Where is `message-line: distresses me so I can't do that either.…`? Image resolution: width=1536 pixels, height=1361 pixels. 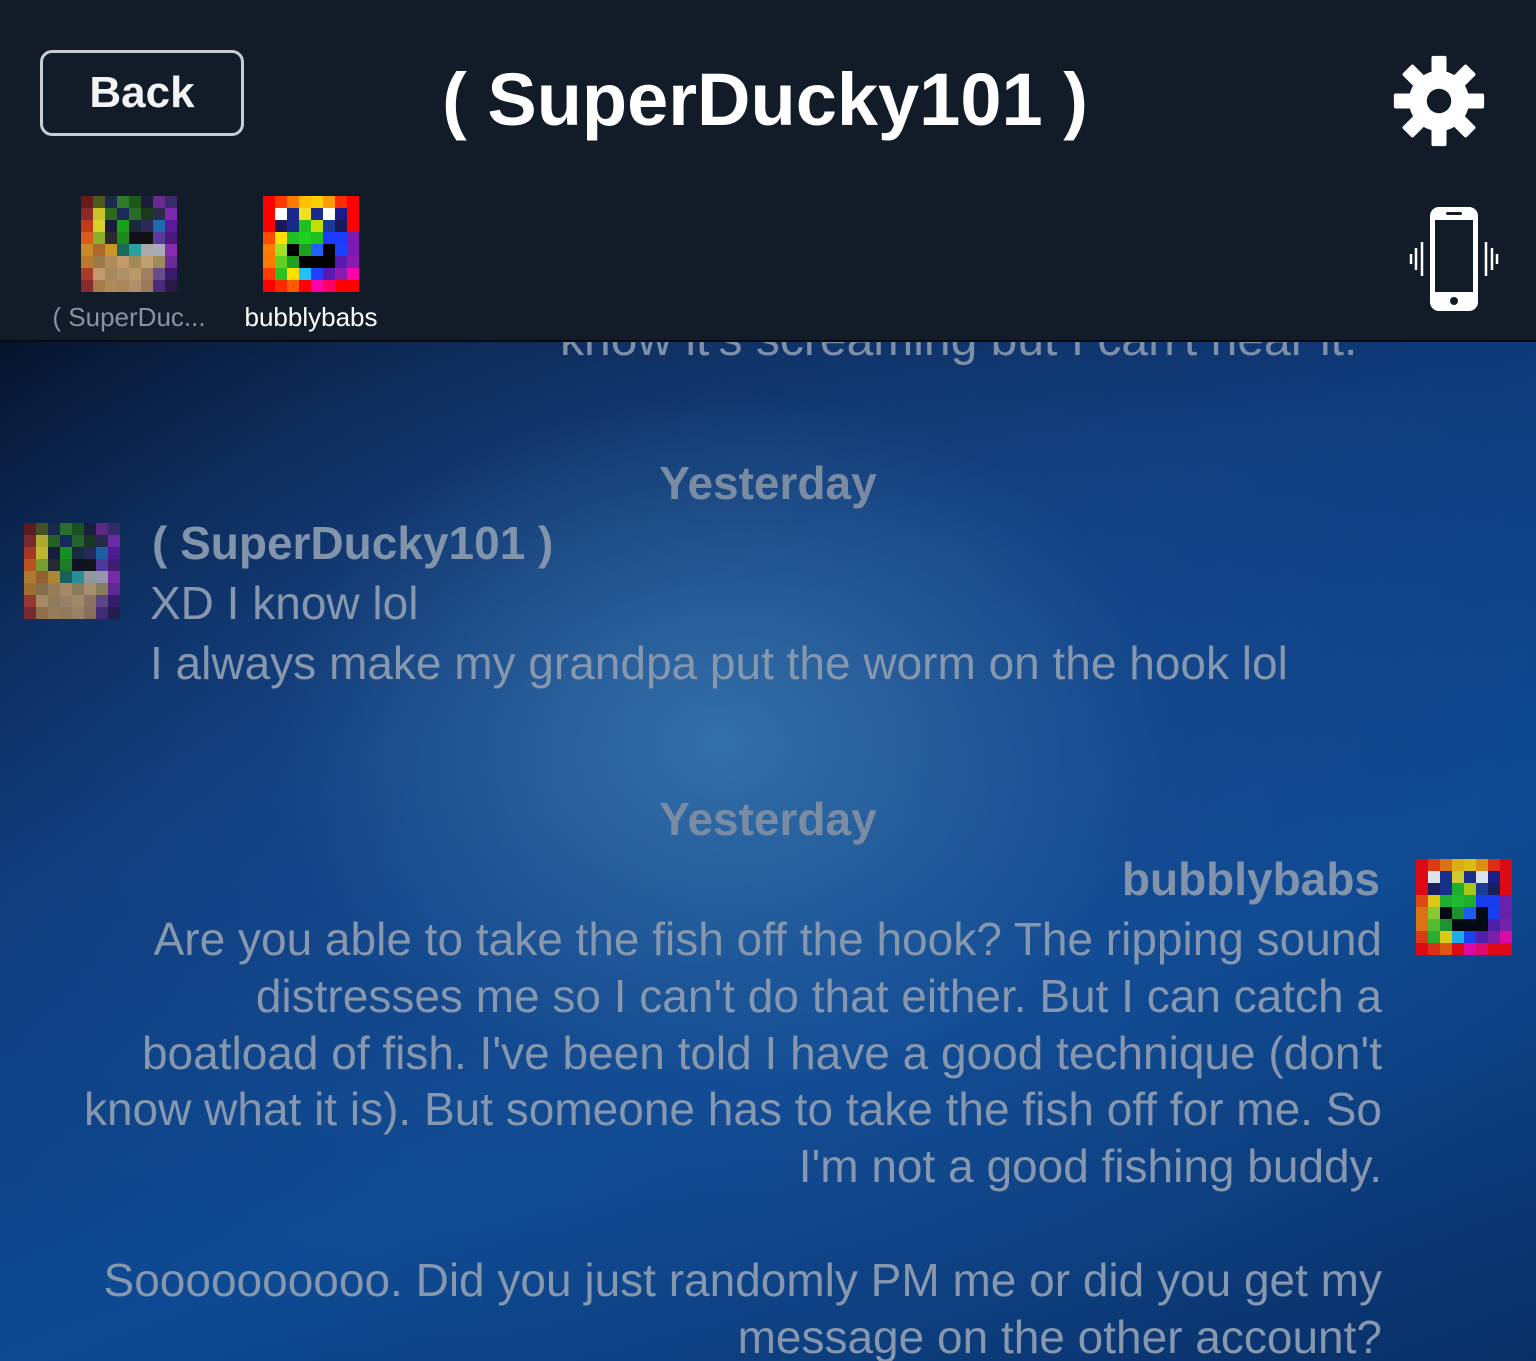 message-line: distresses me so I can't do that either.… is located at coordinates (818, 996).